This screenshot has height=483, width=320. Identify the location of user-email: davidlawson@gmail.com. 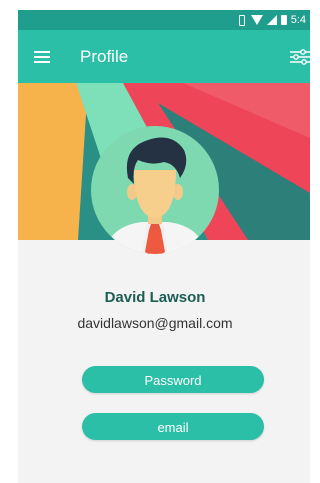
(155, 323).